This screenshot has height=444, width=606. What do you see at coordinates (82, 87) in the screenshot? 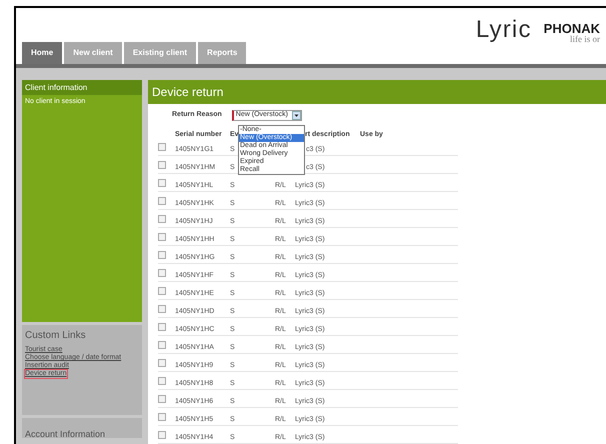
I see `panel-title: Client information` at bounding box center [82, 87].